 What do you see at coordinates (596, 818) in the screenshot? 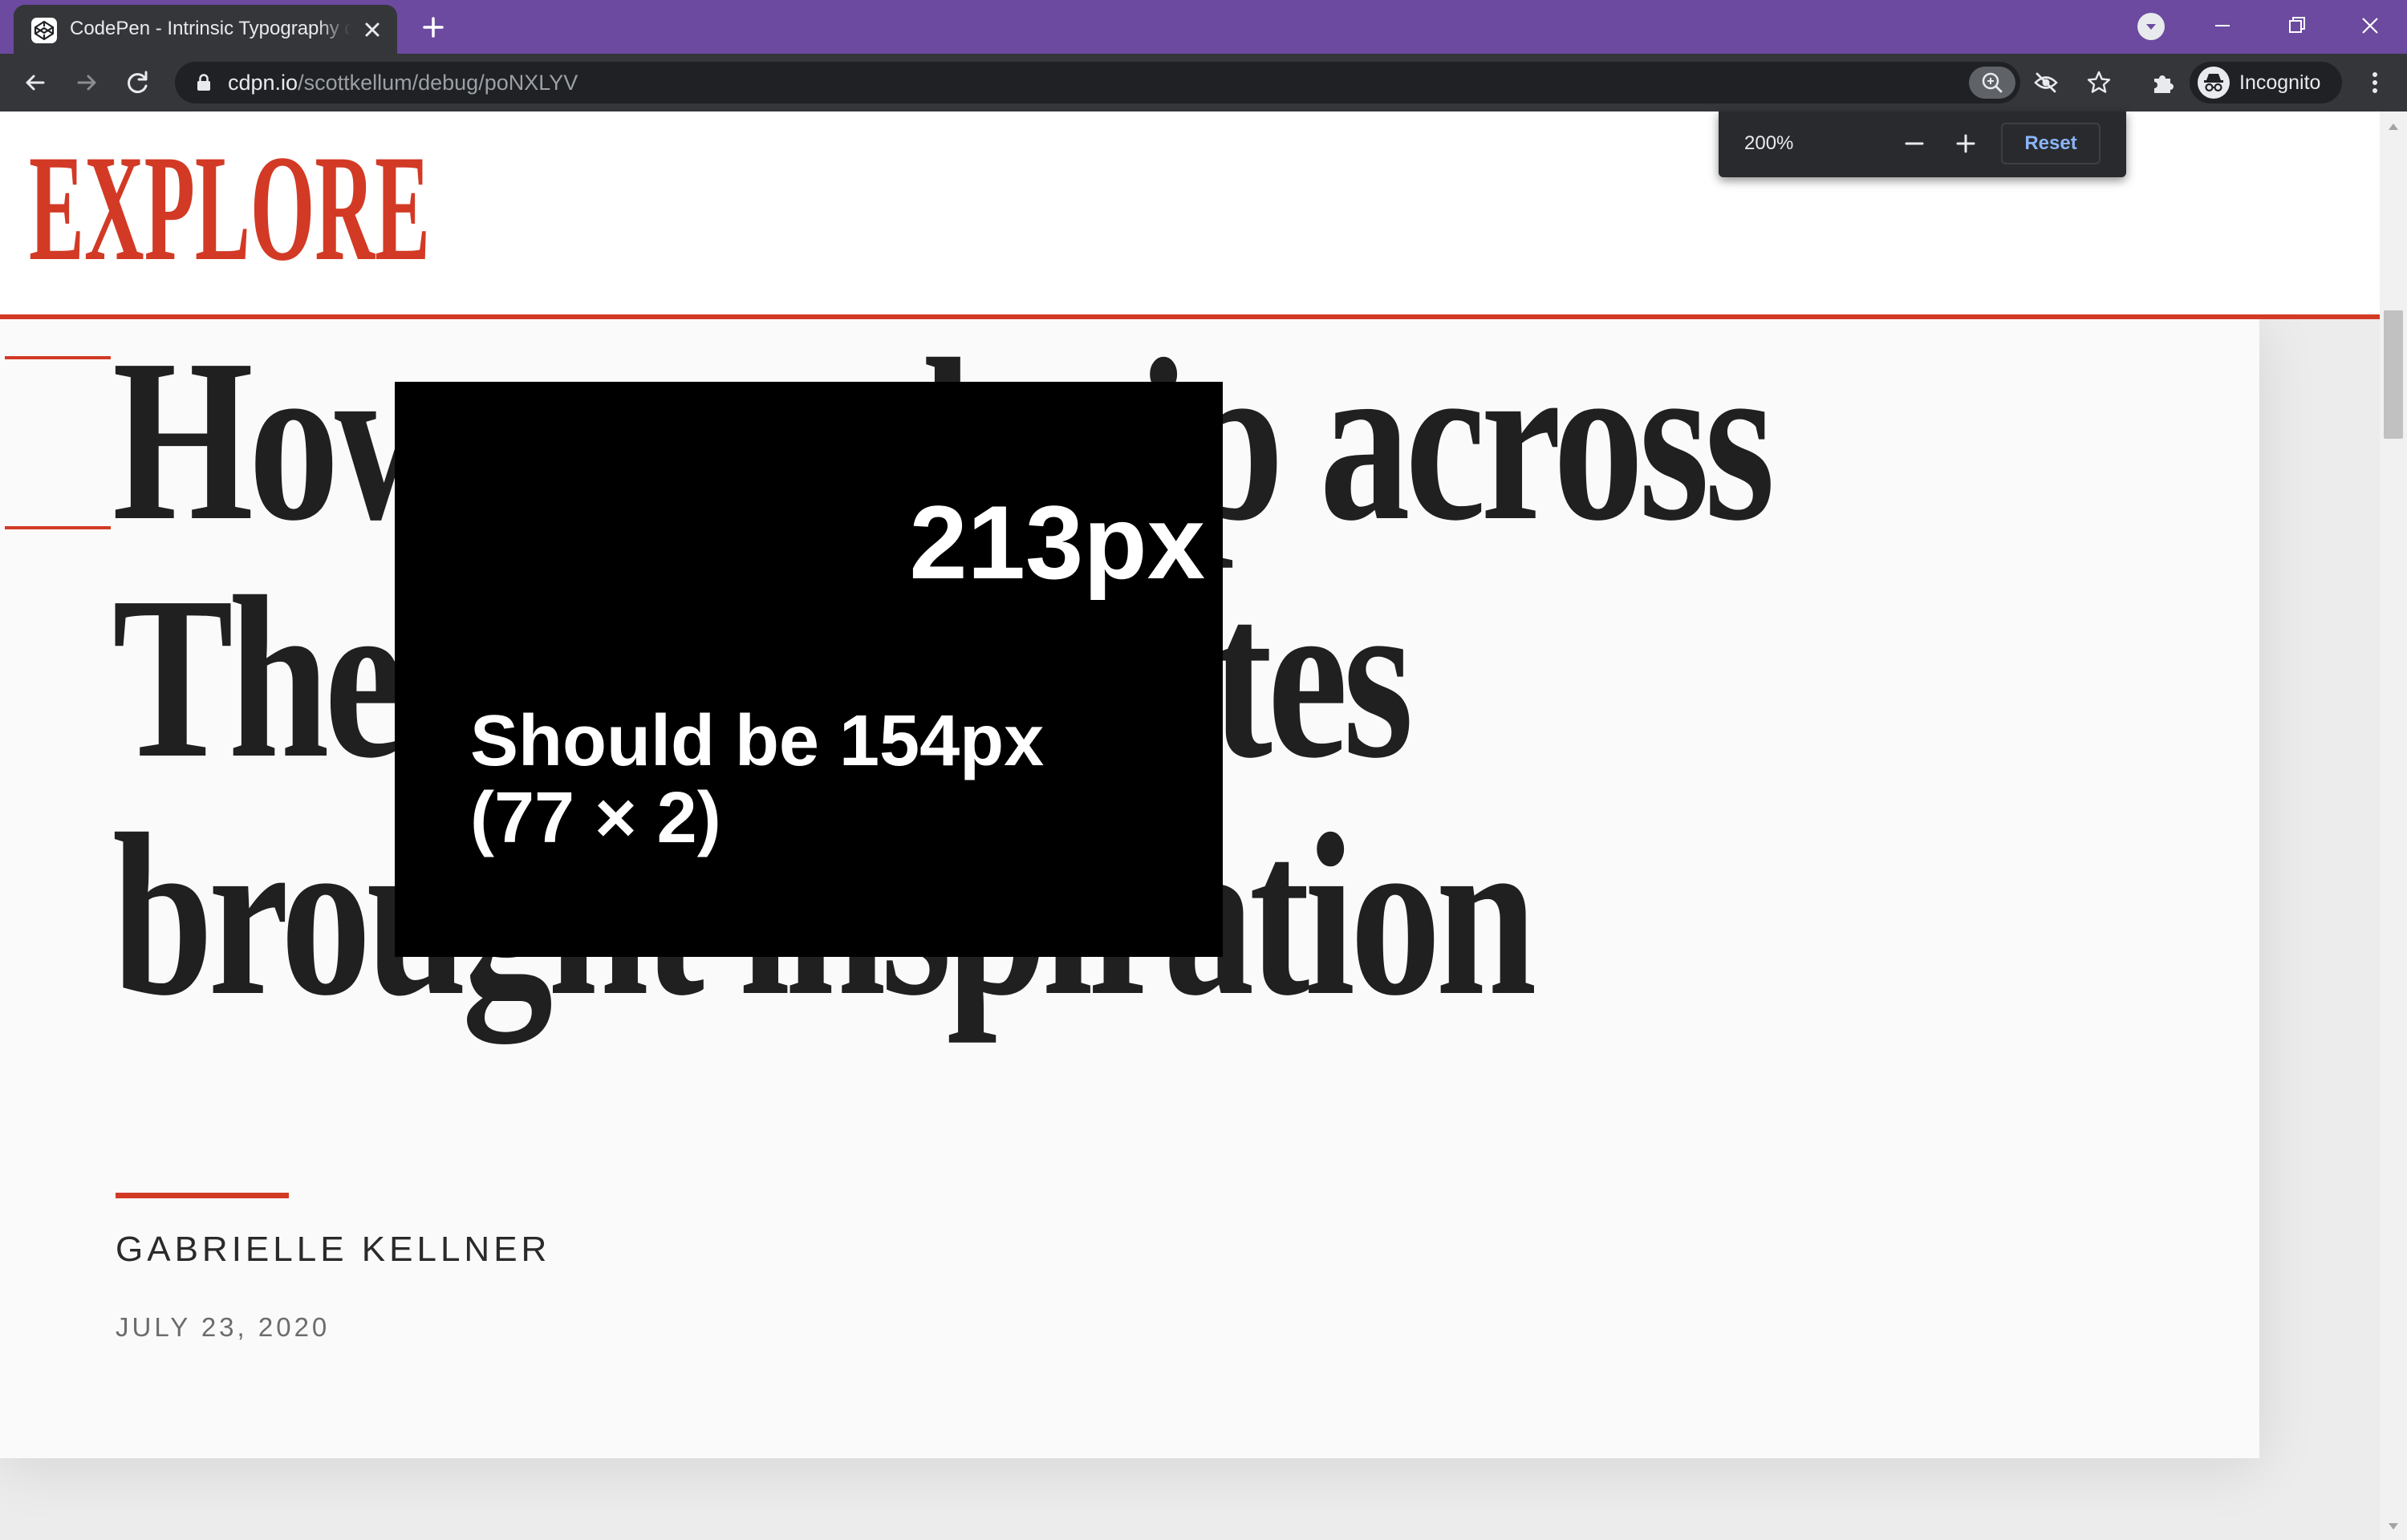
I see `expected-size-formula: (77 × 2)` at bounding box center [596, 818].